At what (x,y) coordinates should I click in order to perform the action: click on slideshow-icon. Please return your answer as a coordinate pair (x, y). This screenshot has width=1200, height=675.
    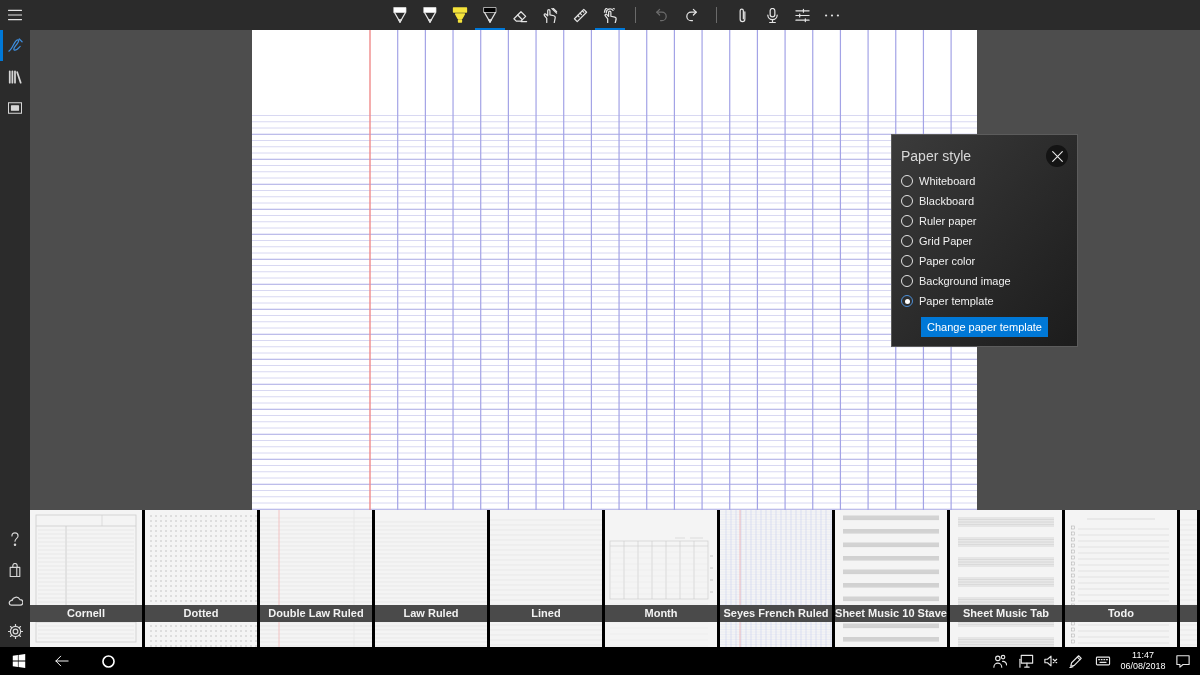
    Looking at the image, I should click on (15, 107).